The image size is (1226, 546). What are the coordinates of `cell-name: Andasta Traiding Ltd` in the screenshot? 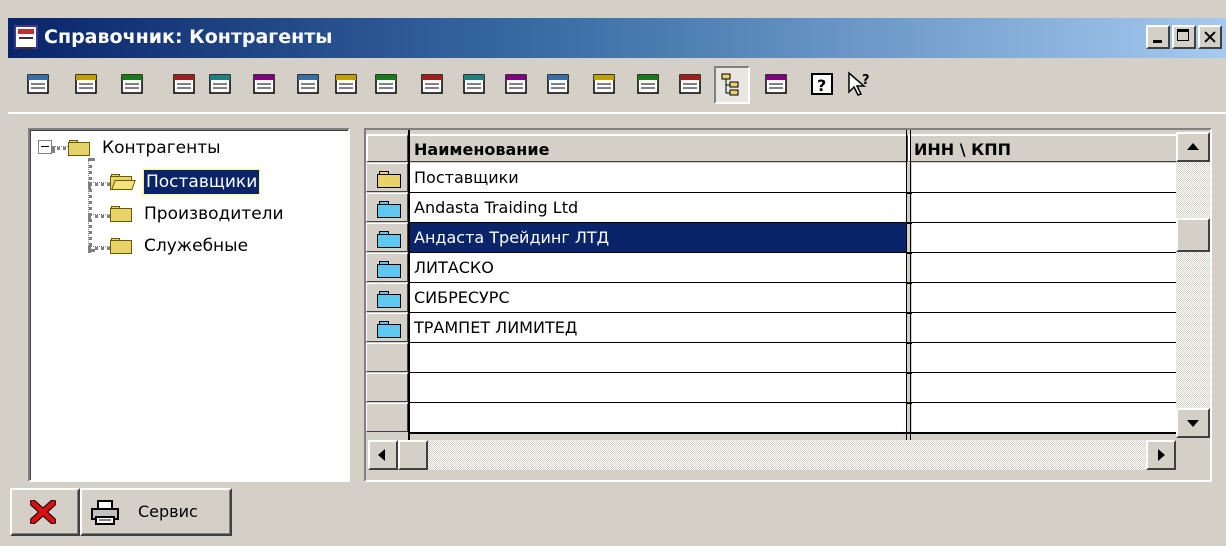 It's located at (658, 207).